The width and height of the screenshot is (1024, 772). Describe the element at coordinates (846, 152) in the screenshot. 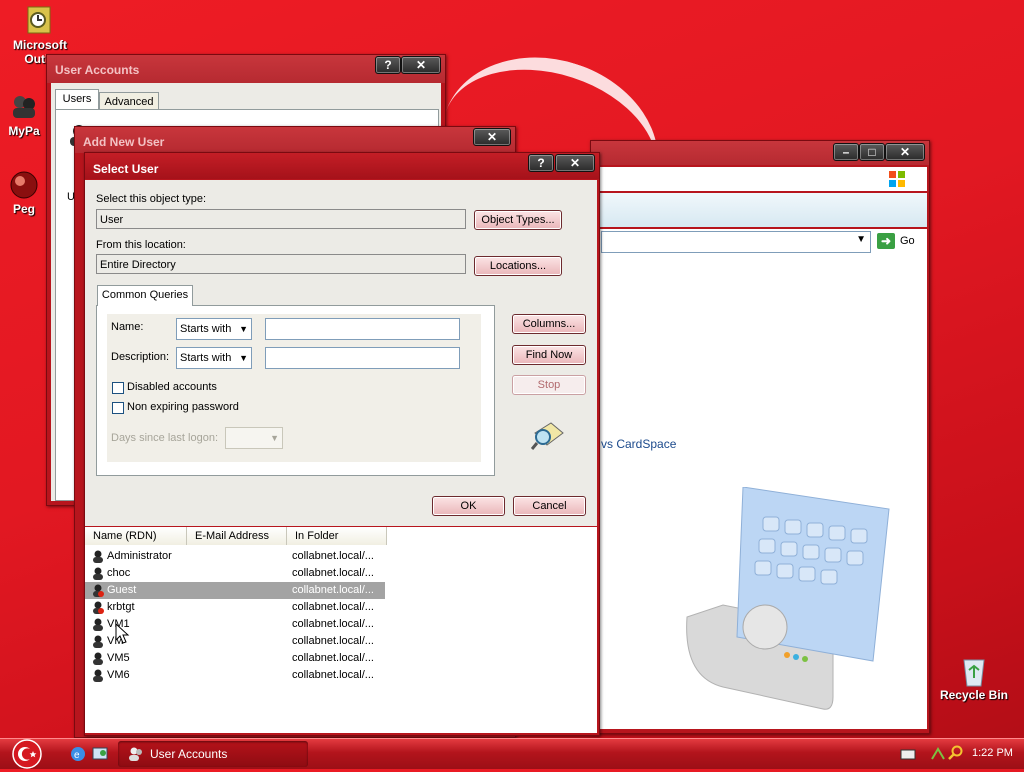

I see `minimize-button: –` at that location.